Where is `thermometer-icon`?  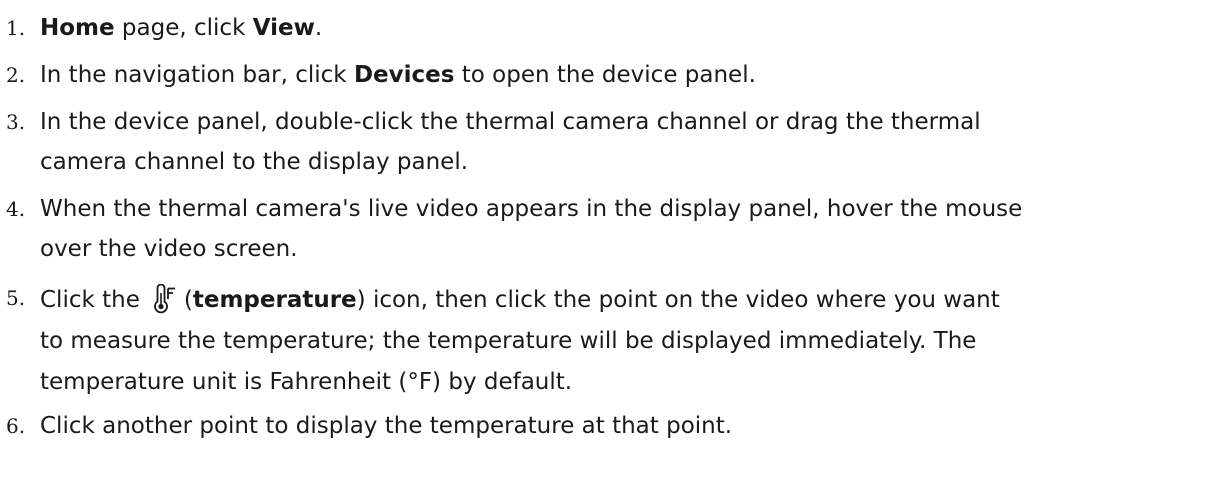
thermometer-icon is located at coordinates (165, 298).